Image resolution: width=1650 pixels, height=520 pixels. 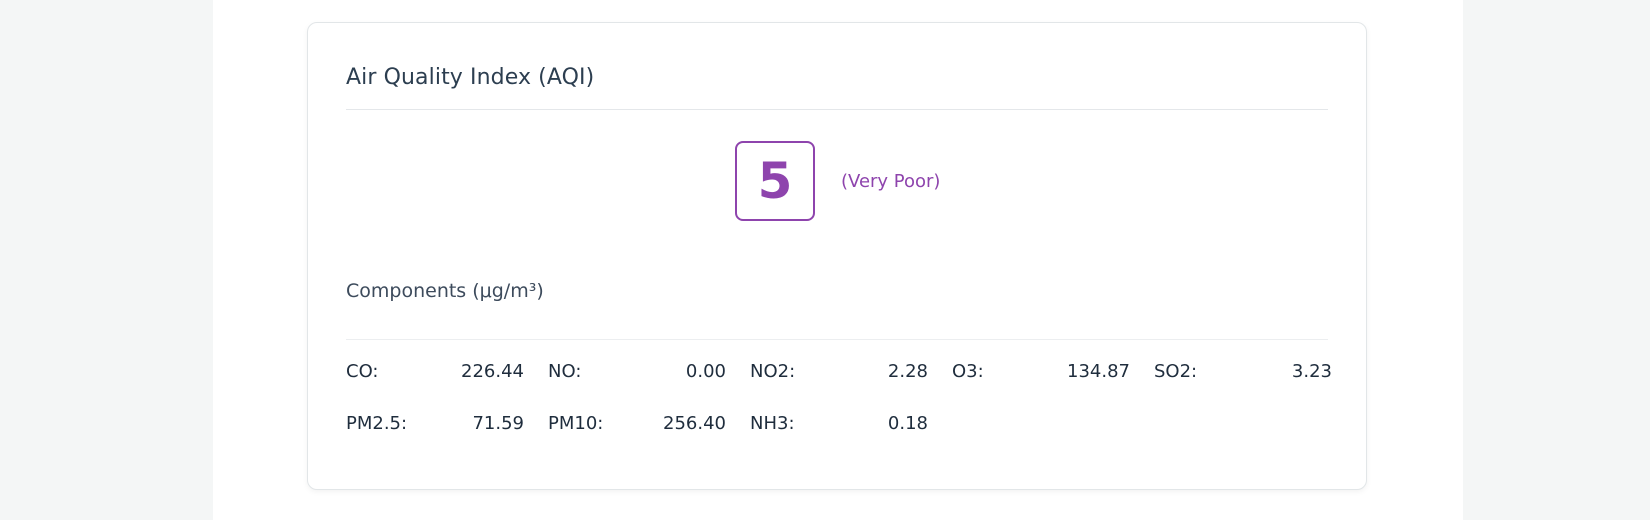 What do you see at coordinates (1041, 372) in the screenshot?
I see `component-o3: O3: 134.87` at bounding box center [1041, 372].